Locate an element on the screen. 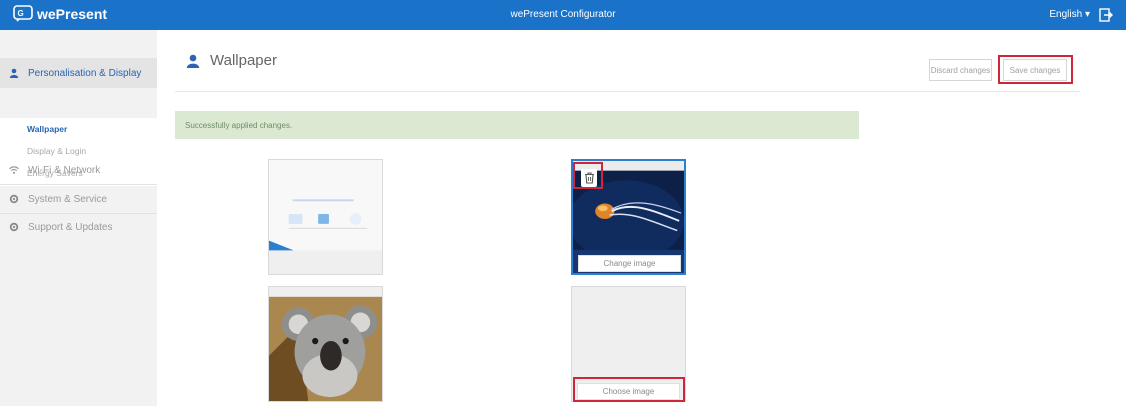 This screenshot has width=1126, height=406. app-title: wePresent Configurator is located at coordinates (563, 14).